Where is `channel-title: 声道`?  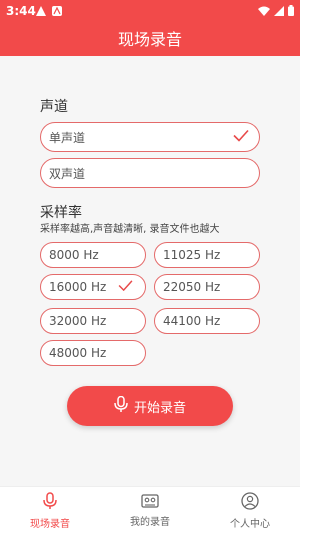
channel-title: 声道 is located at coordinates (54, 107).